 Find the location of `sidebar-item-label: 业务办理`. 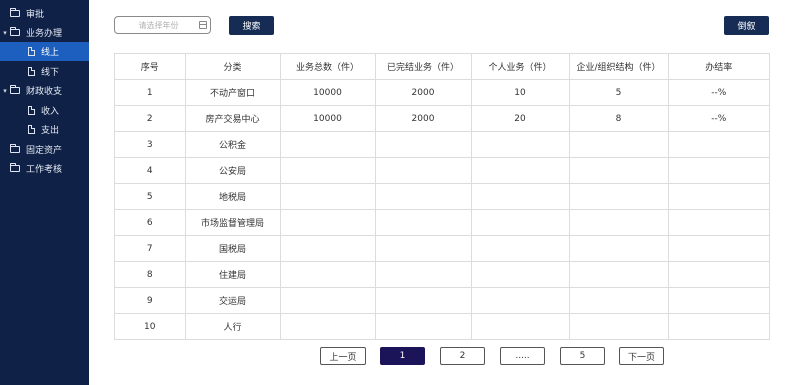

sidebar-item-label: 业务办理 is located at coordinates (44, 34).